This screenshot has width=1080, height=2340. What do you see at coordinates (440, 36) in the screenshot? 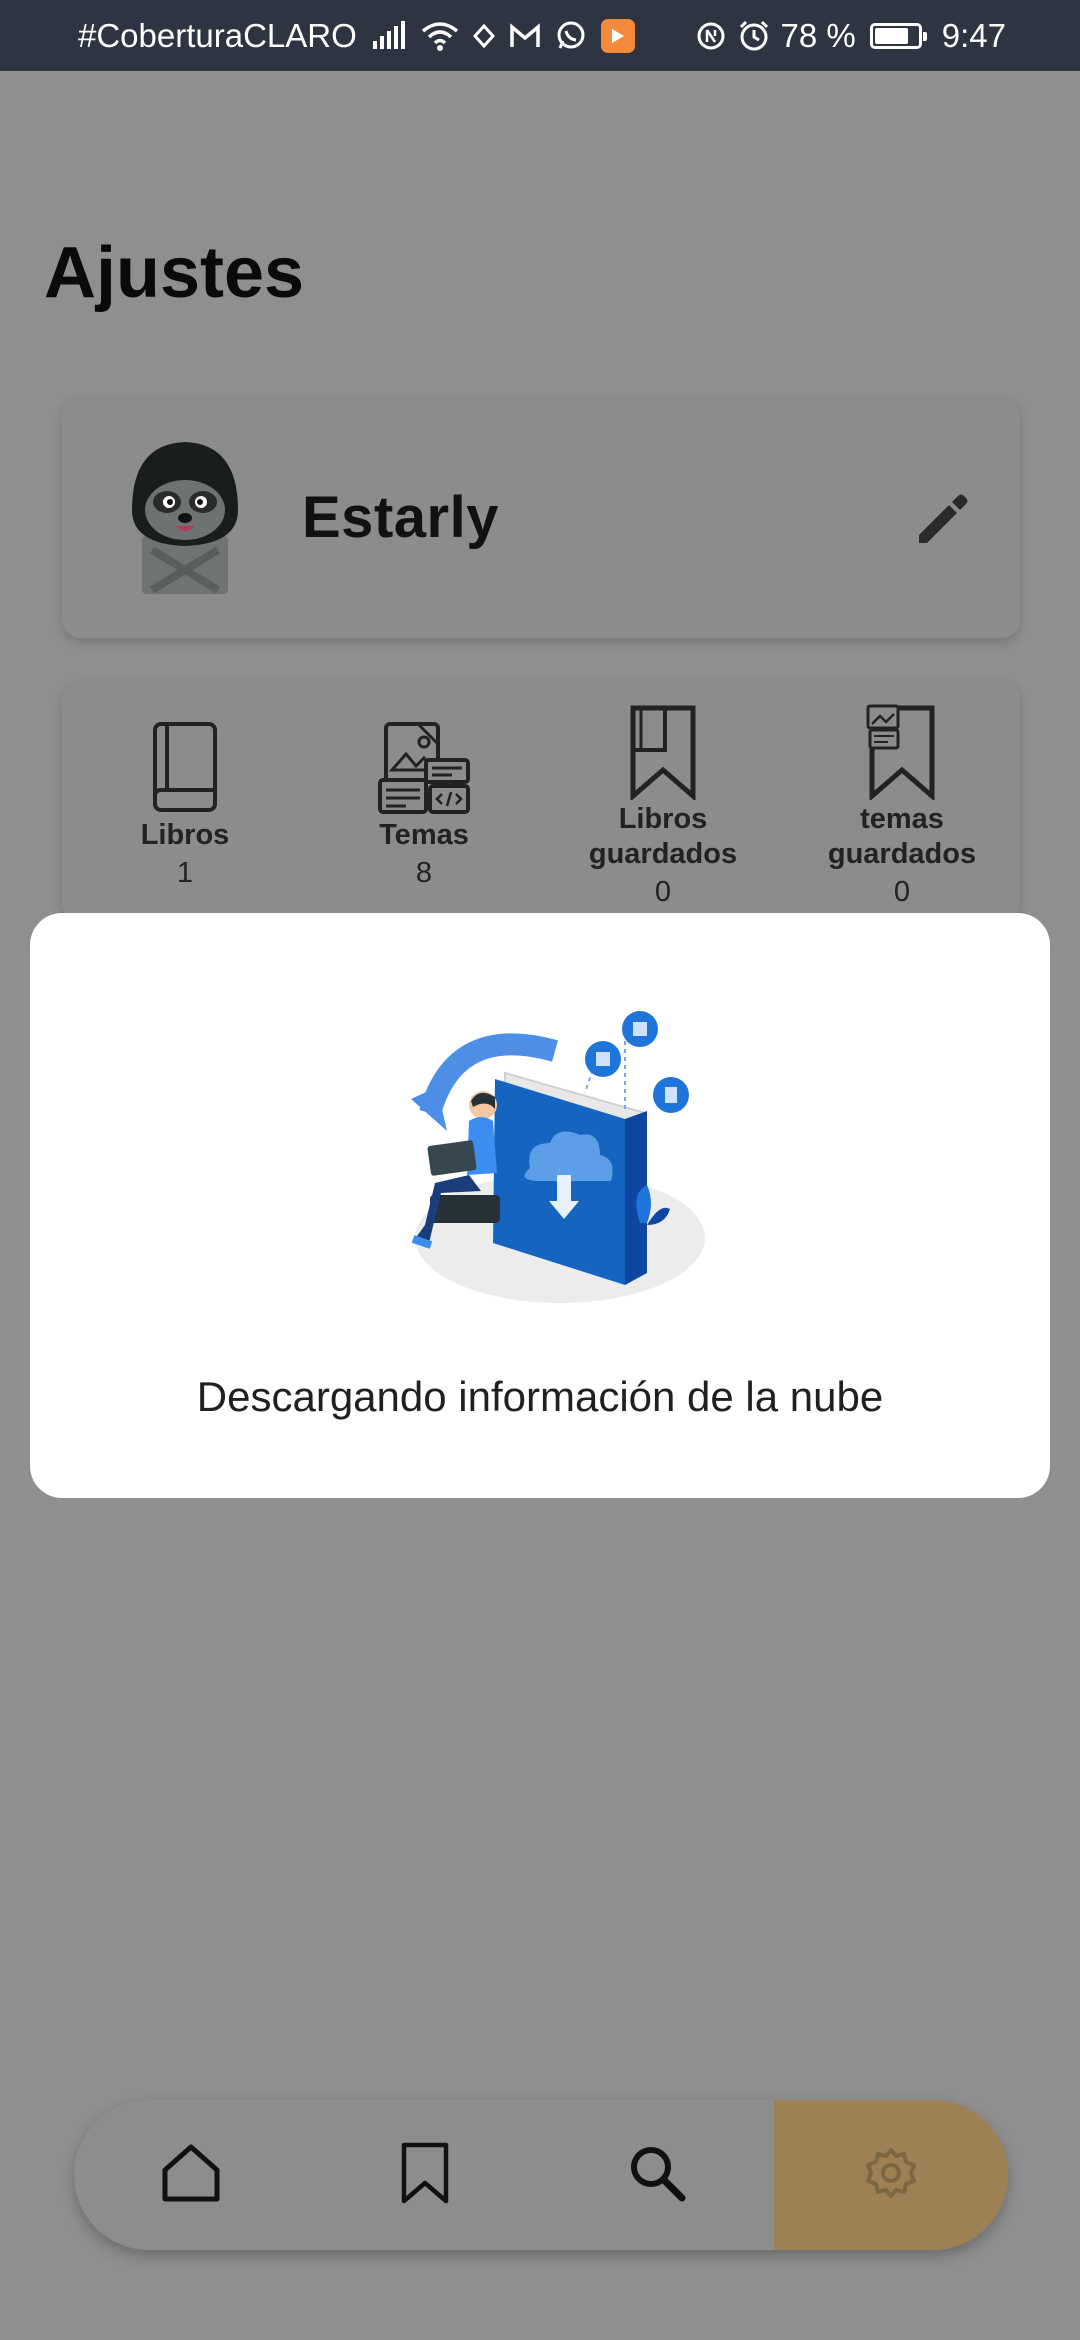
I see `wifi-icon` at bounding box center [440, 36].